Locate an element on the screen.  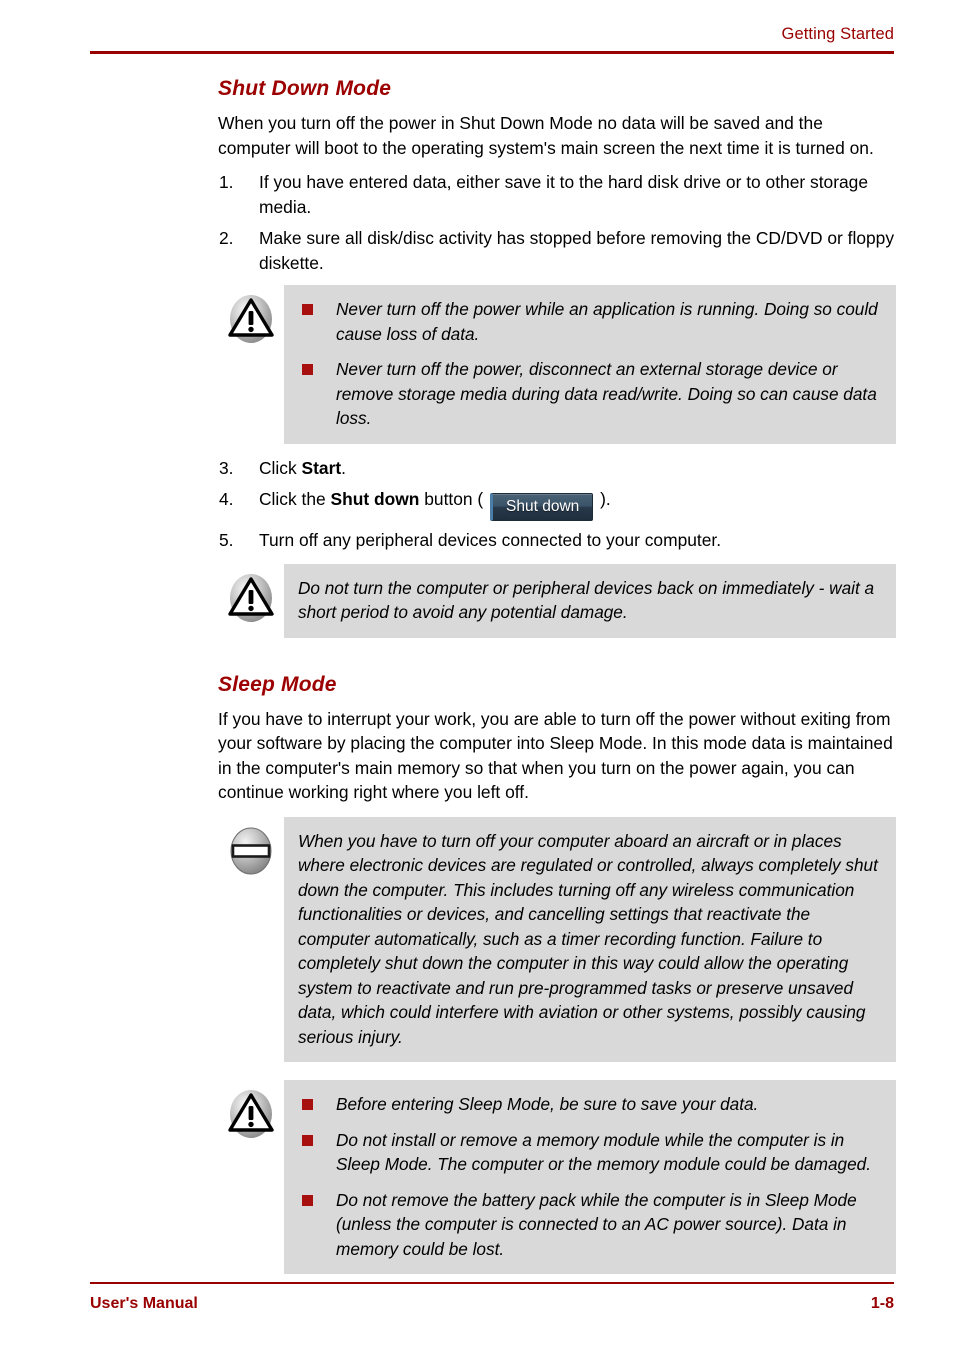
step-number: 3. is located at coordinates (226, 467).